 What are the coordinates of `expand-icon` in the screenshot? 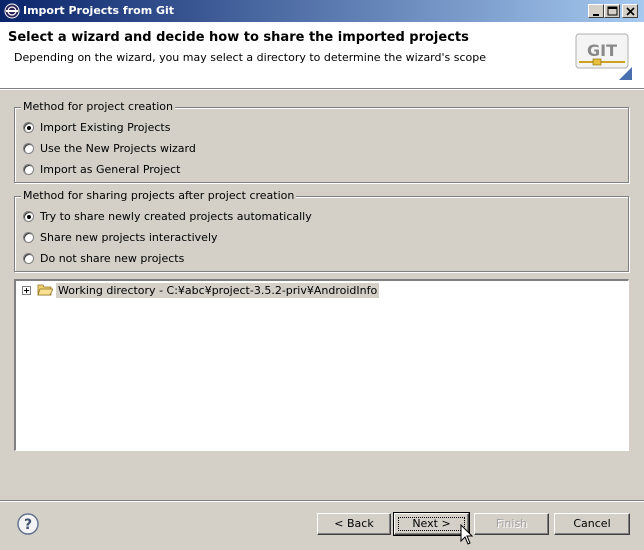 It's located at (26, 290).